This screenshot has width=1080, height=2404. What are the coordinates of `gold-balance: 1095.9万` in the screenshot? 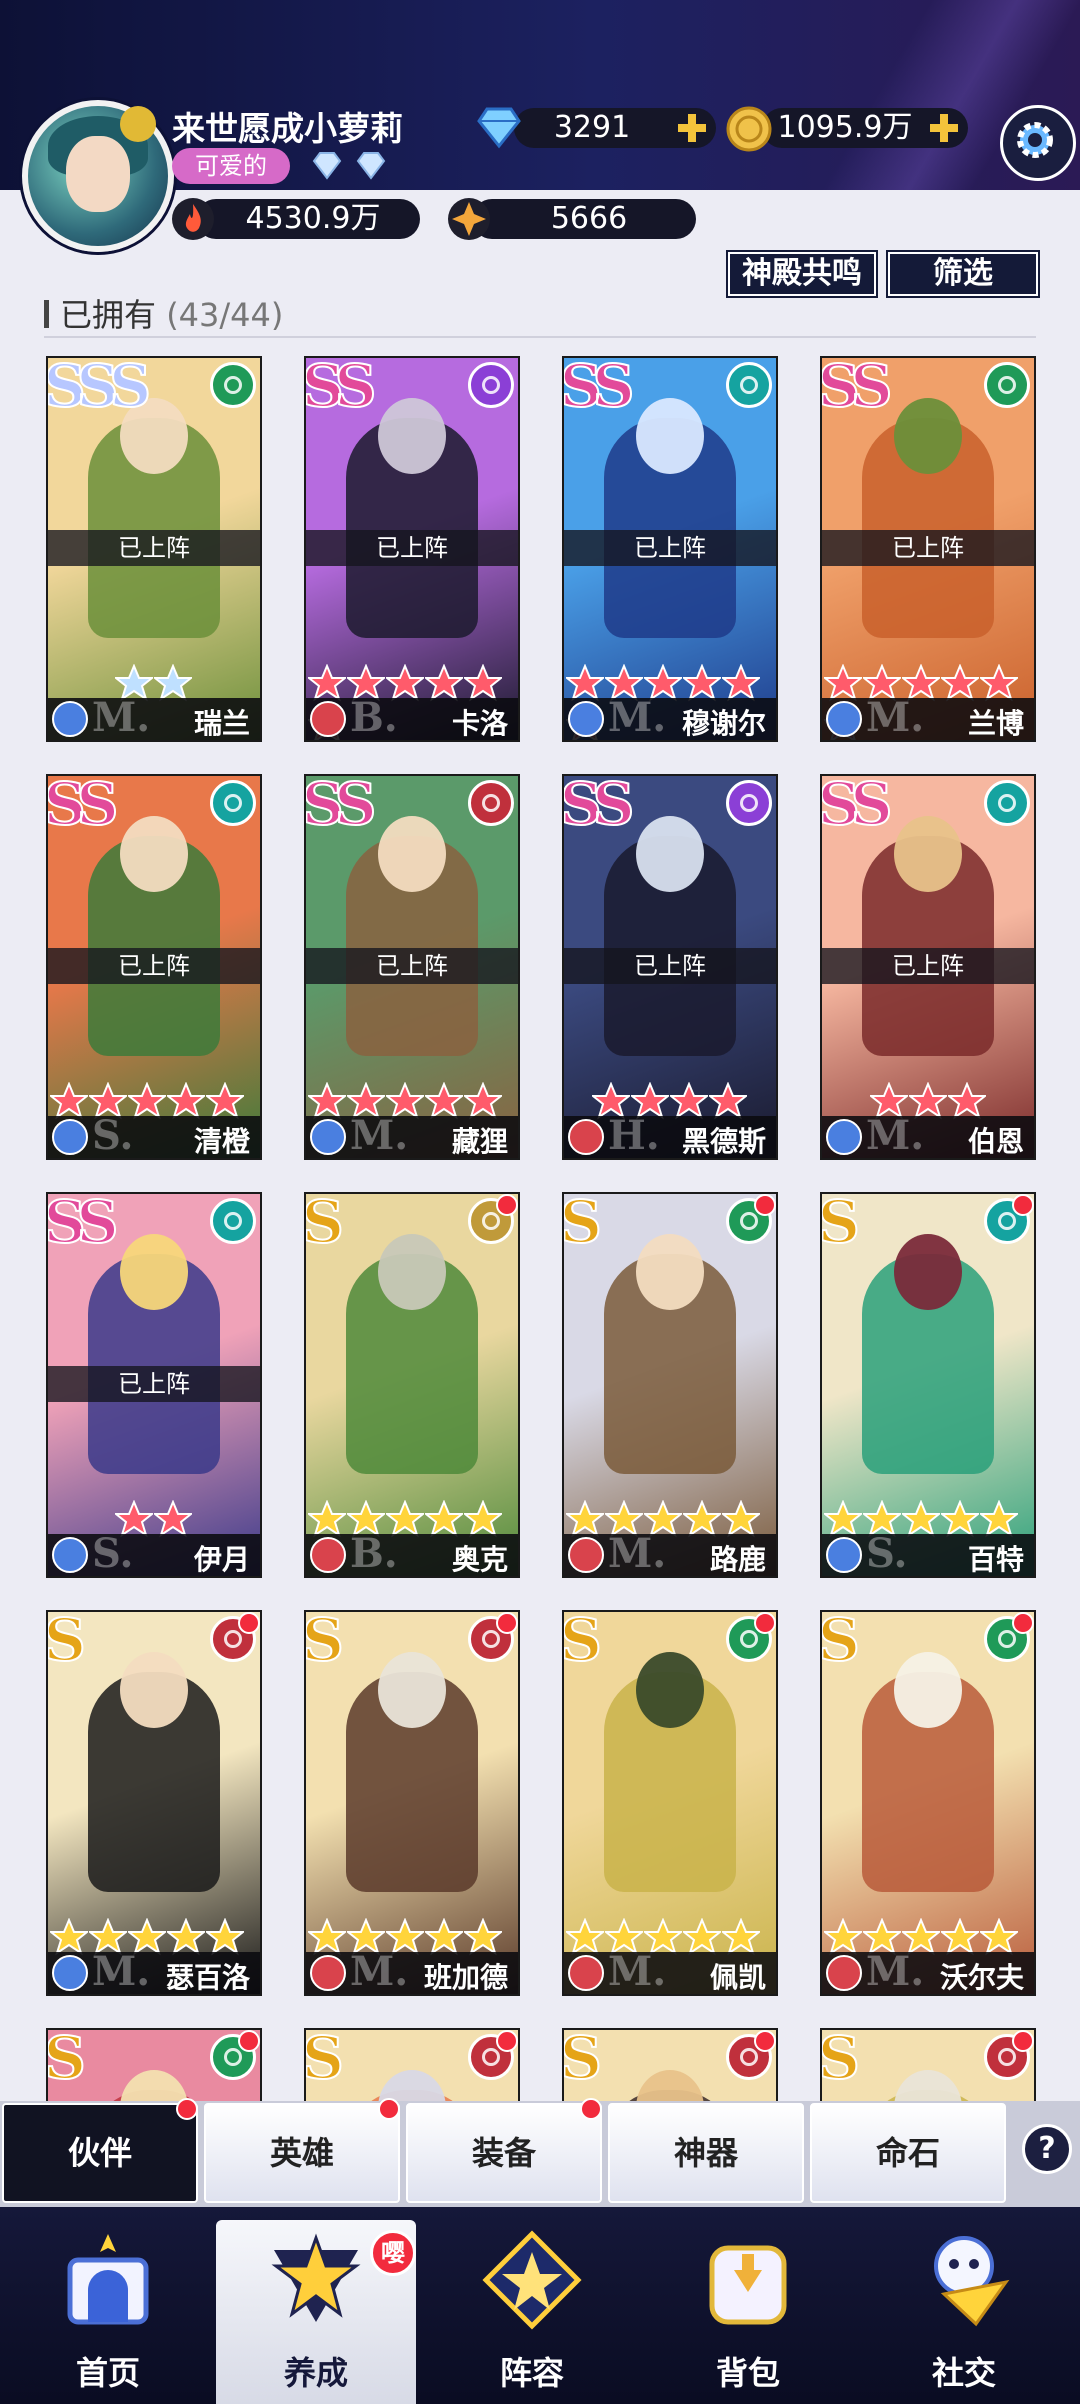 It's located at (865, 128).